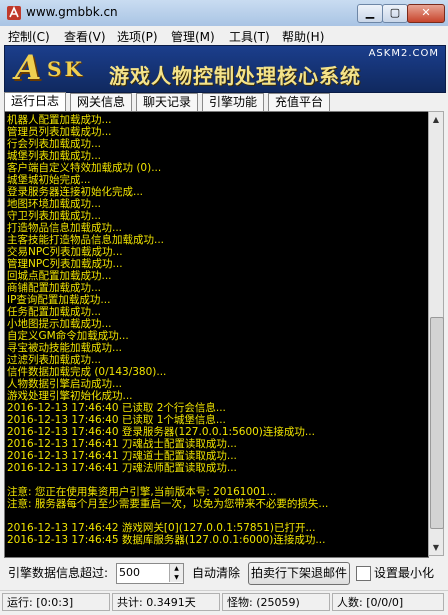 Image resolution: width=448 pixels, height=615 pixels. I want to click on menu-bar: 控制(C) 查看(V) 选项(P) 管理(M) 工具(T) 帮助(H), so click(224, 36).